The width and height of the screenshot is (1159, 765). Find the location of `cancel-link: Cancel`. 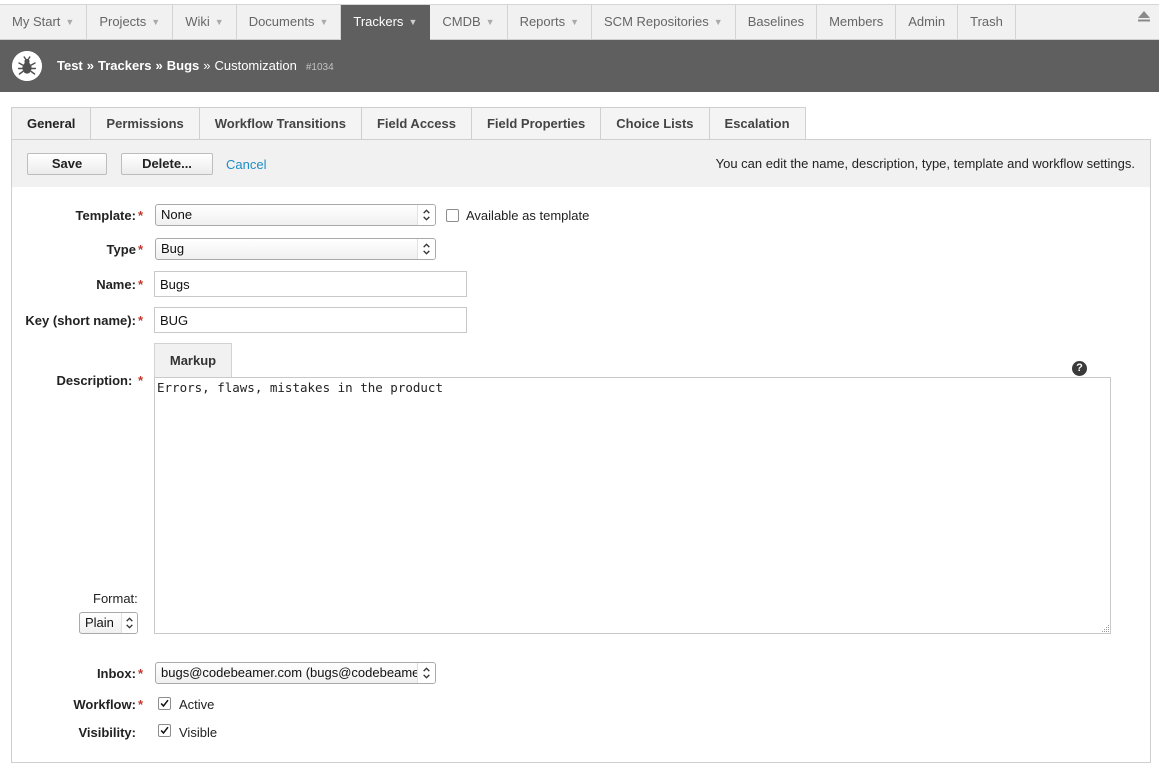

cancel-link: Cancel is located at coordinates (246, 164).